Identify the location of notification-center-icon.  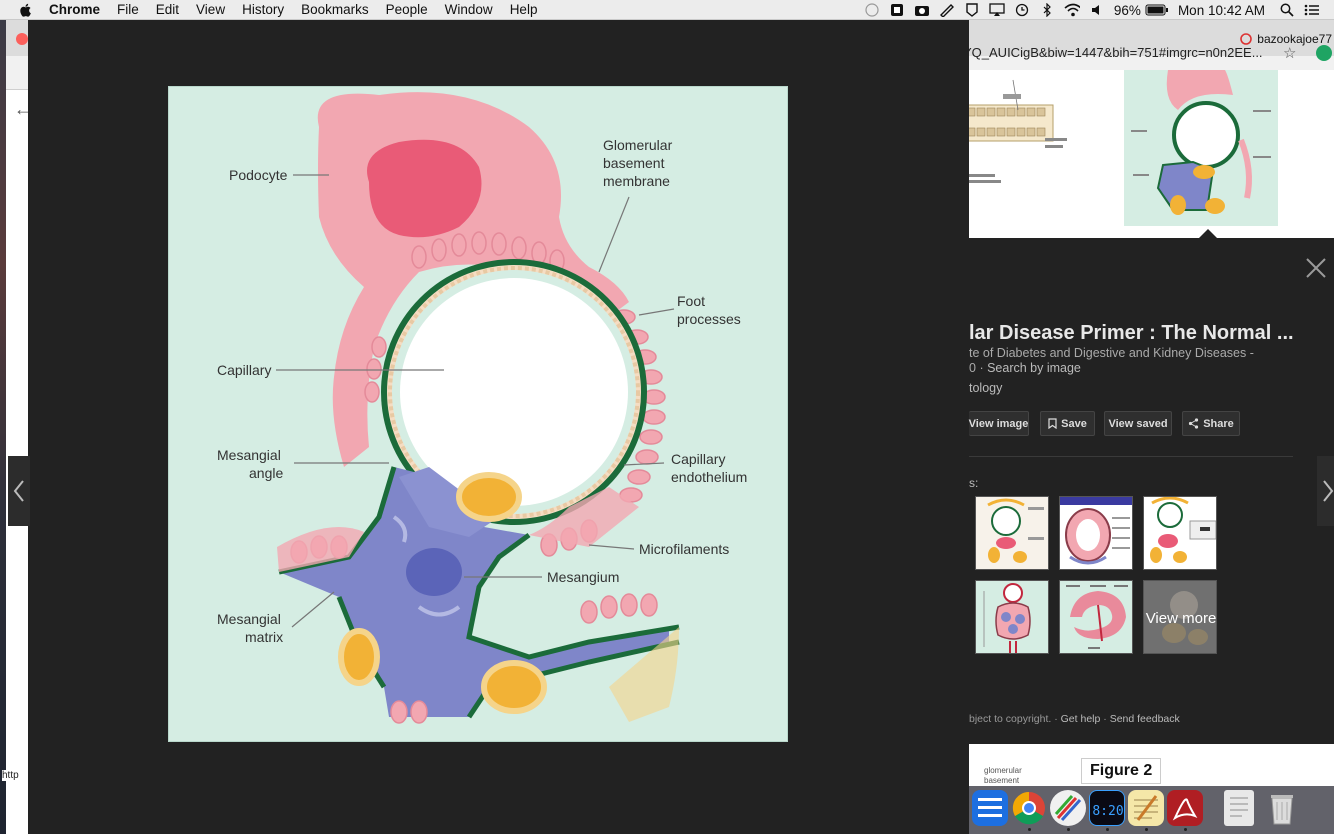
(1312, 10).